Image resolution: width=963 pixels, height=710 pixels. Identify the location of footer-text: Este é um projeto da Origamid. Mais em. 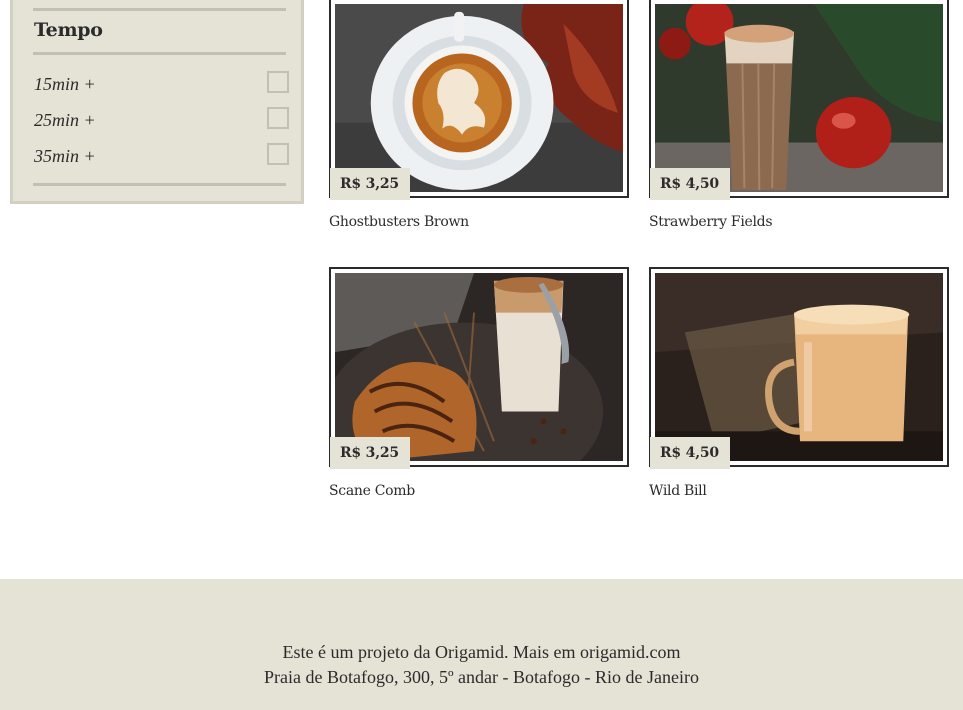
(431, 652).